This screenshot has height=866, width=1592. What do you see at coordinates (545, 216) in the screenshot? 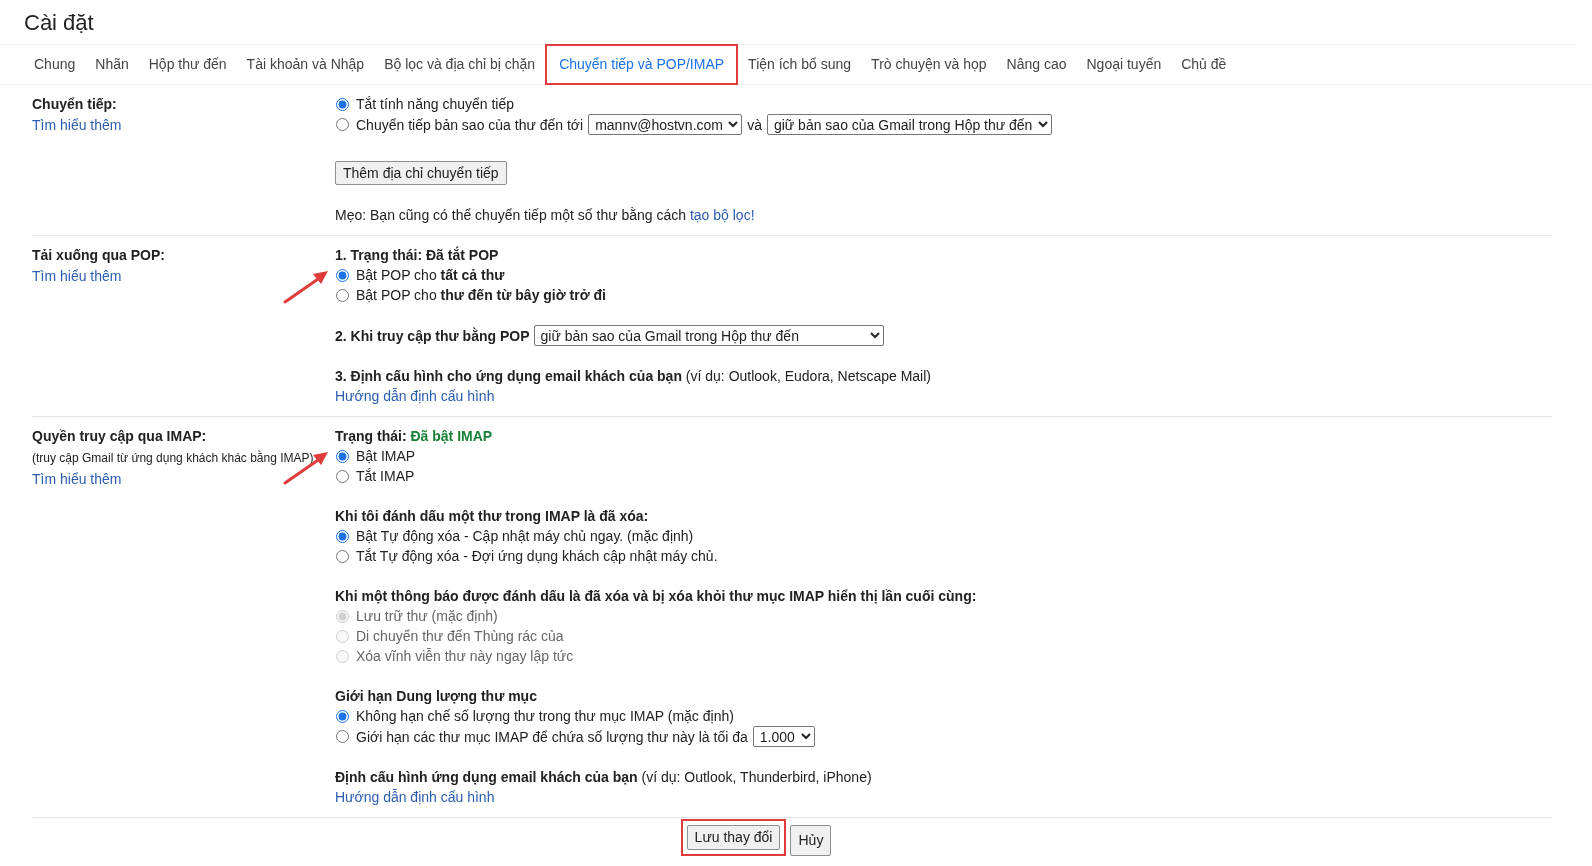
I see `tip-text: Mẹo: Bạn cũng có thể chuyển tiếp một số thư bằng cách tạo bộ lọc!` at bounding box center [545, 216].